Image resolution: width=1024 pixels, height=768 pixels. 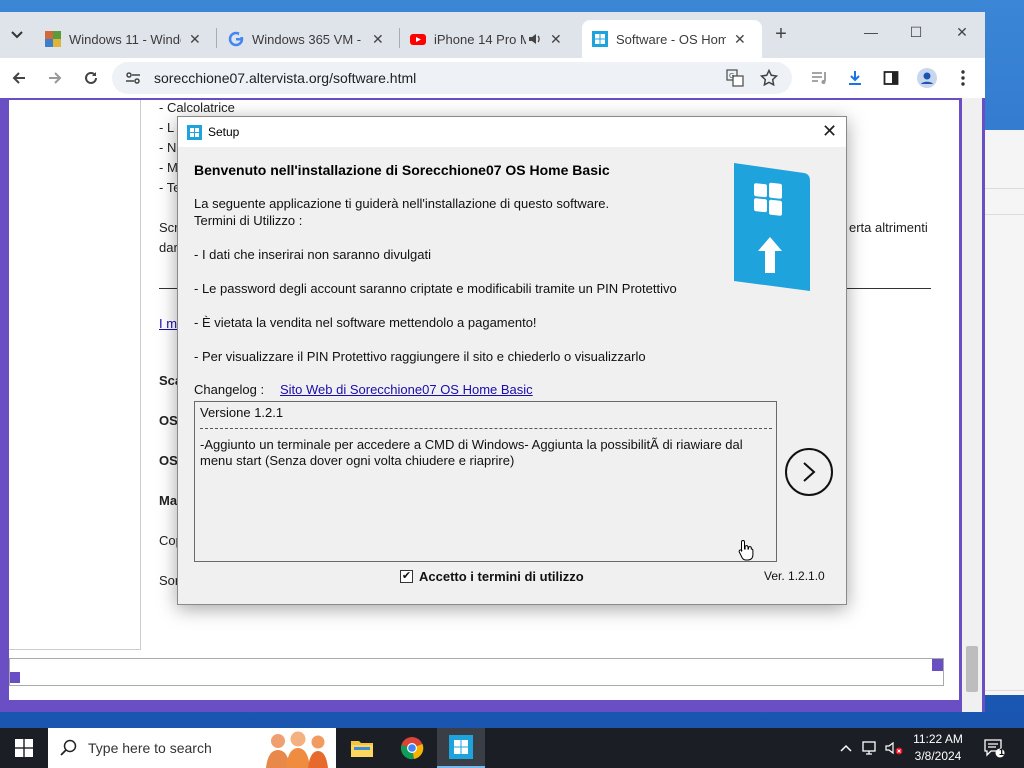 I want to click on network-tray-button, so click(x=871, y=748).